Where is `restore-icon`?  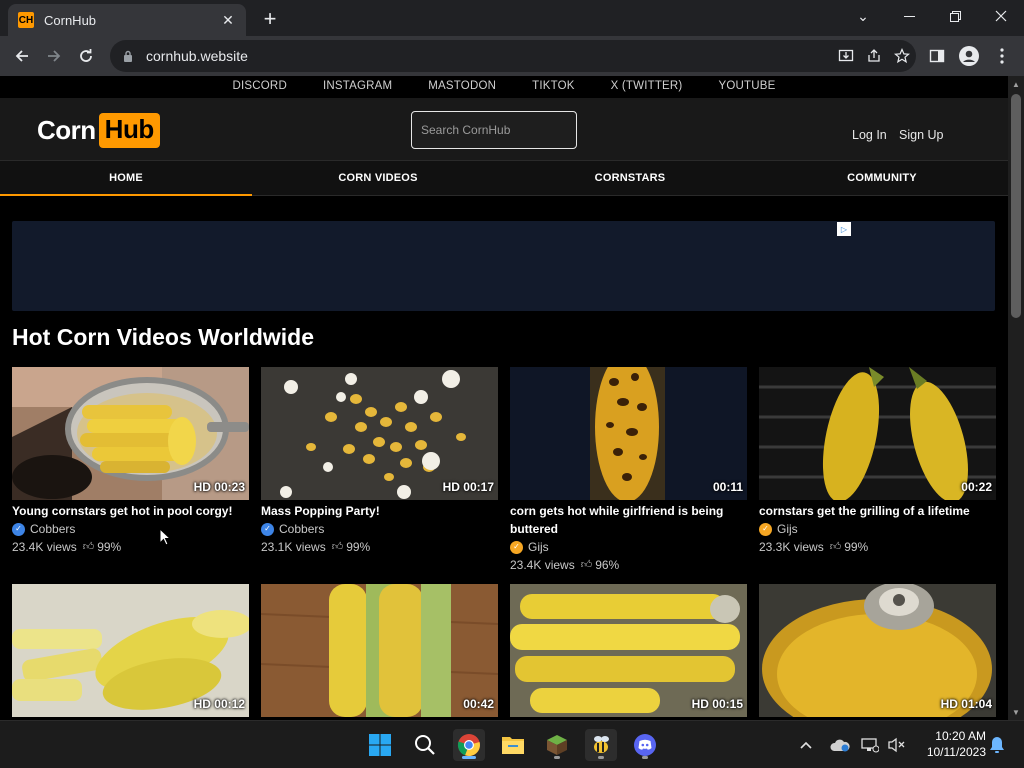 restore-icon is located at coordinates (955, 16).